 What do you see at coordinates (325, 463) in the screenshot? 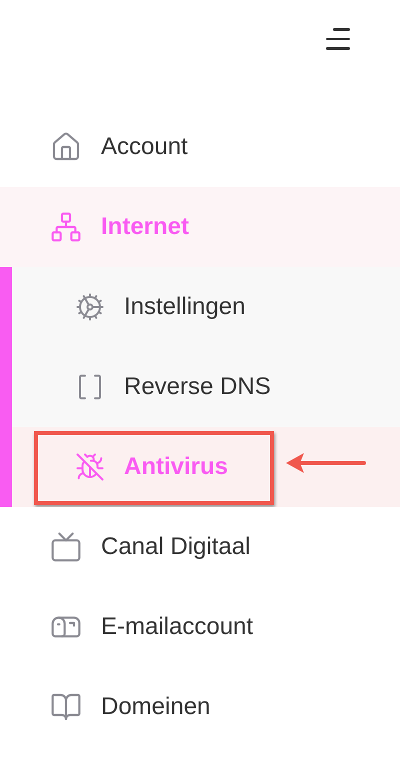
I see `arrow-icon` at bounding box center [325, 463].